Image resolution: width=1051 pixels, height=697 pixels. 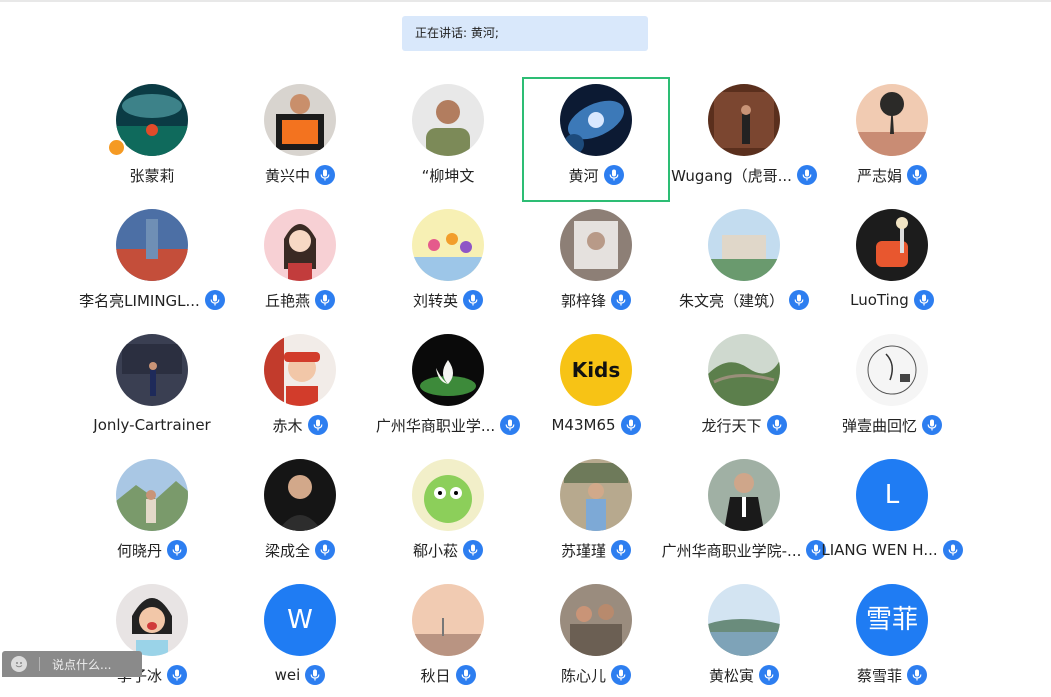 I want to click on participant-name: 朱文亮（建筑）, so click(x=731, y=300).